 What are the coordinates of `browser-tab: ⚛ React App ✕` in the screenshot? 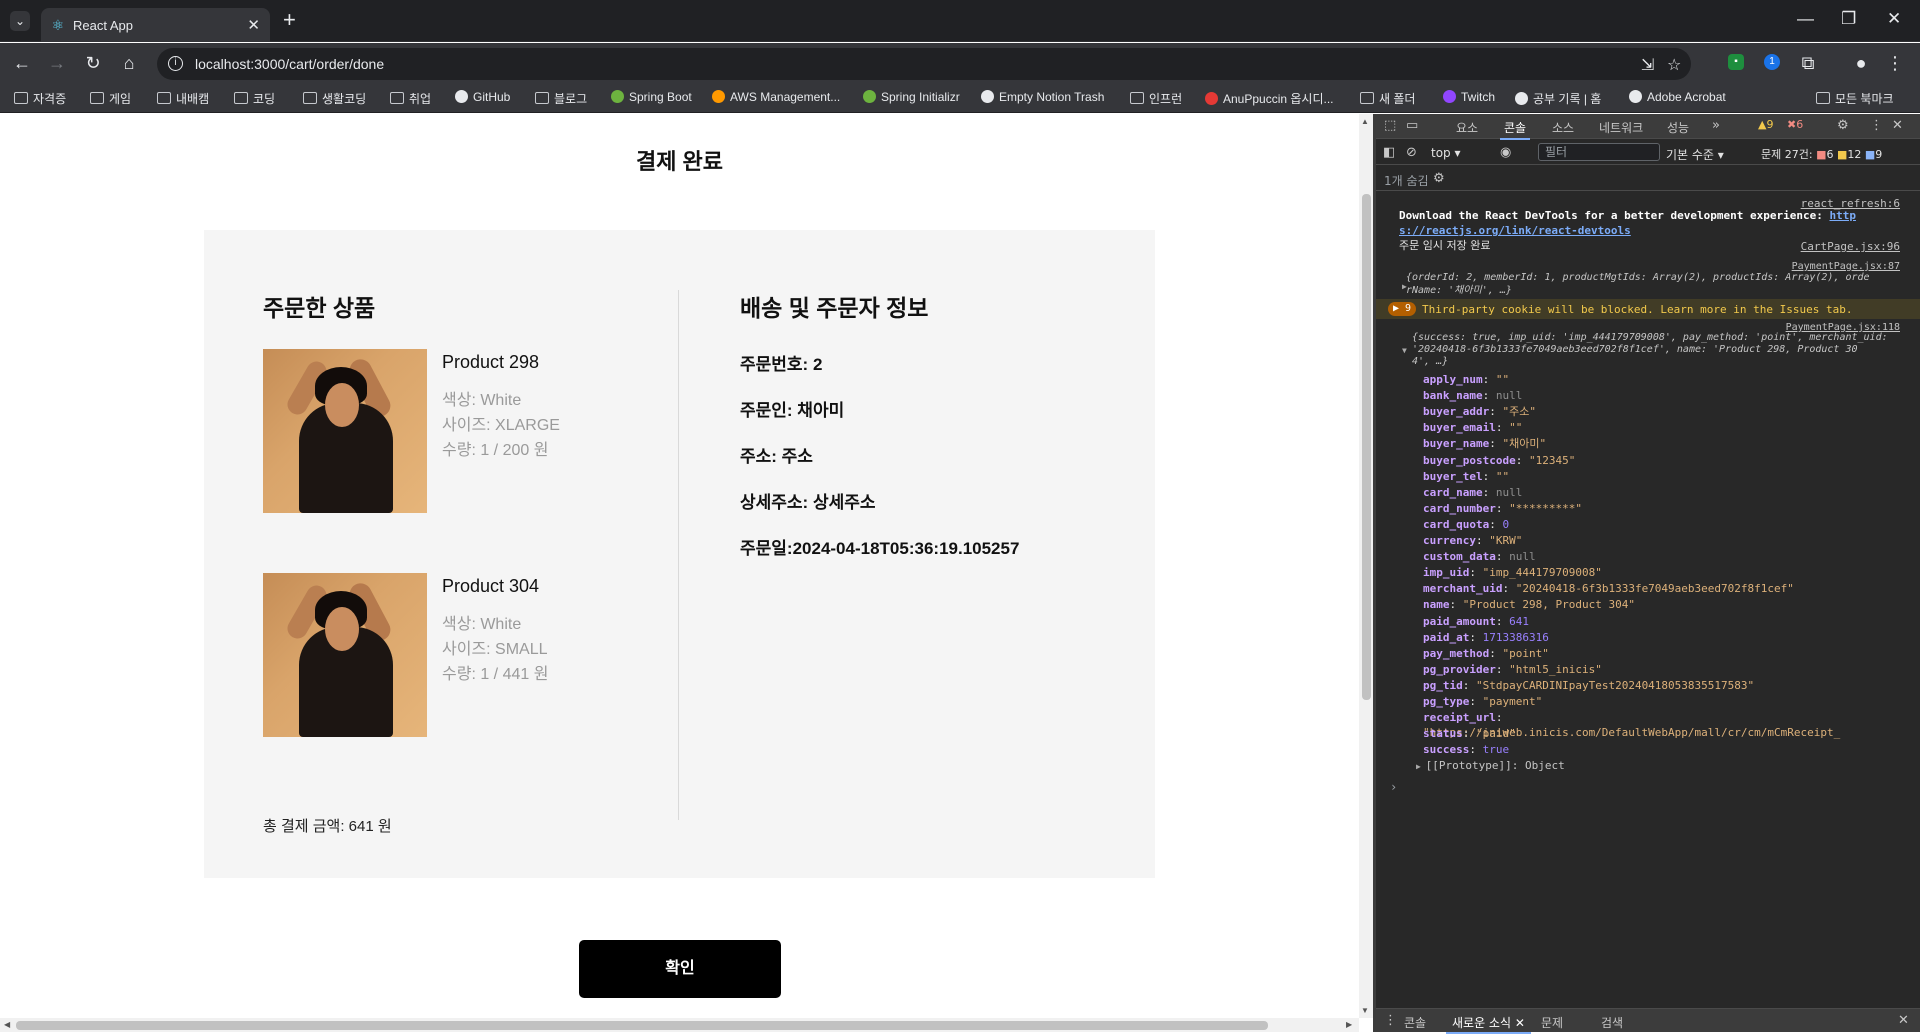 It's located at (155, 25).